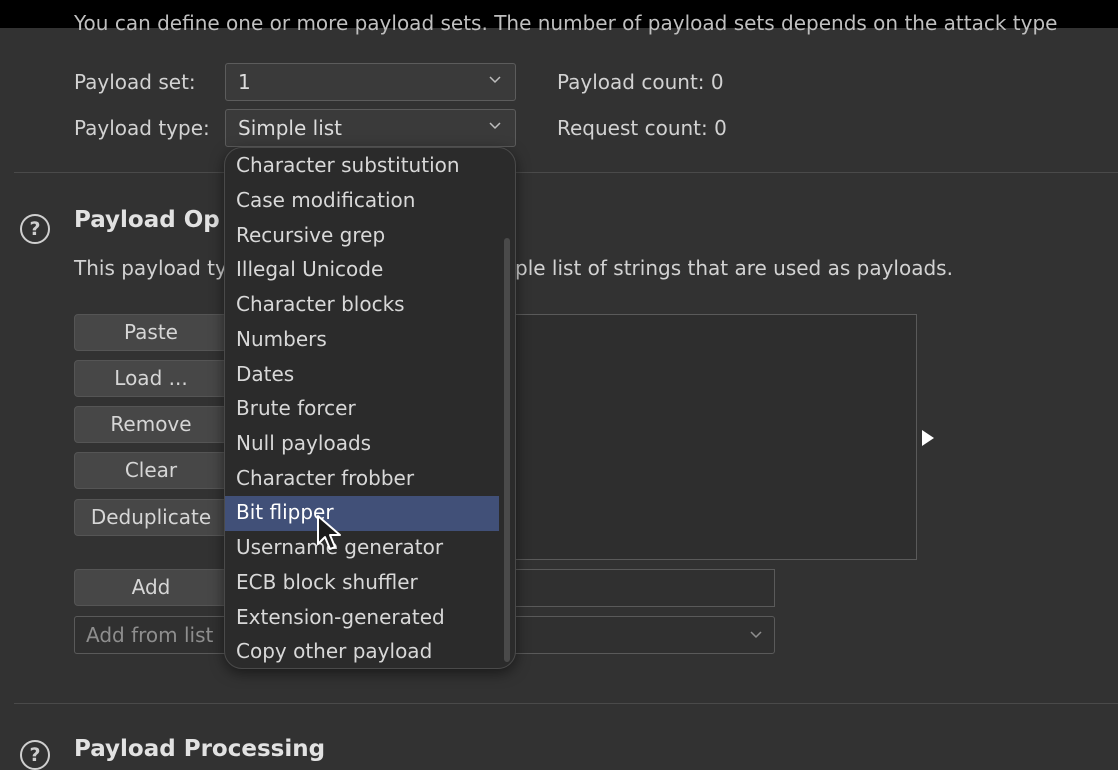 The height and width of the screenshot is (770, 1118). I want to click on clear-button: Clear, so click(161, 470).